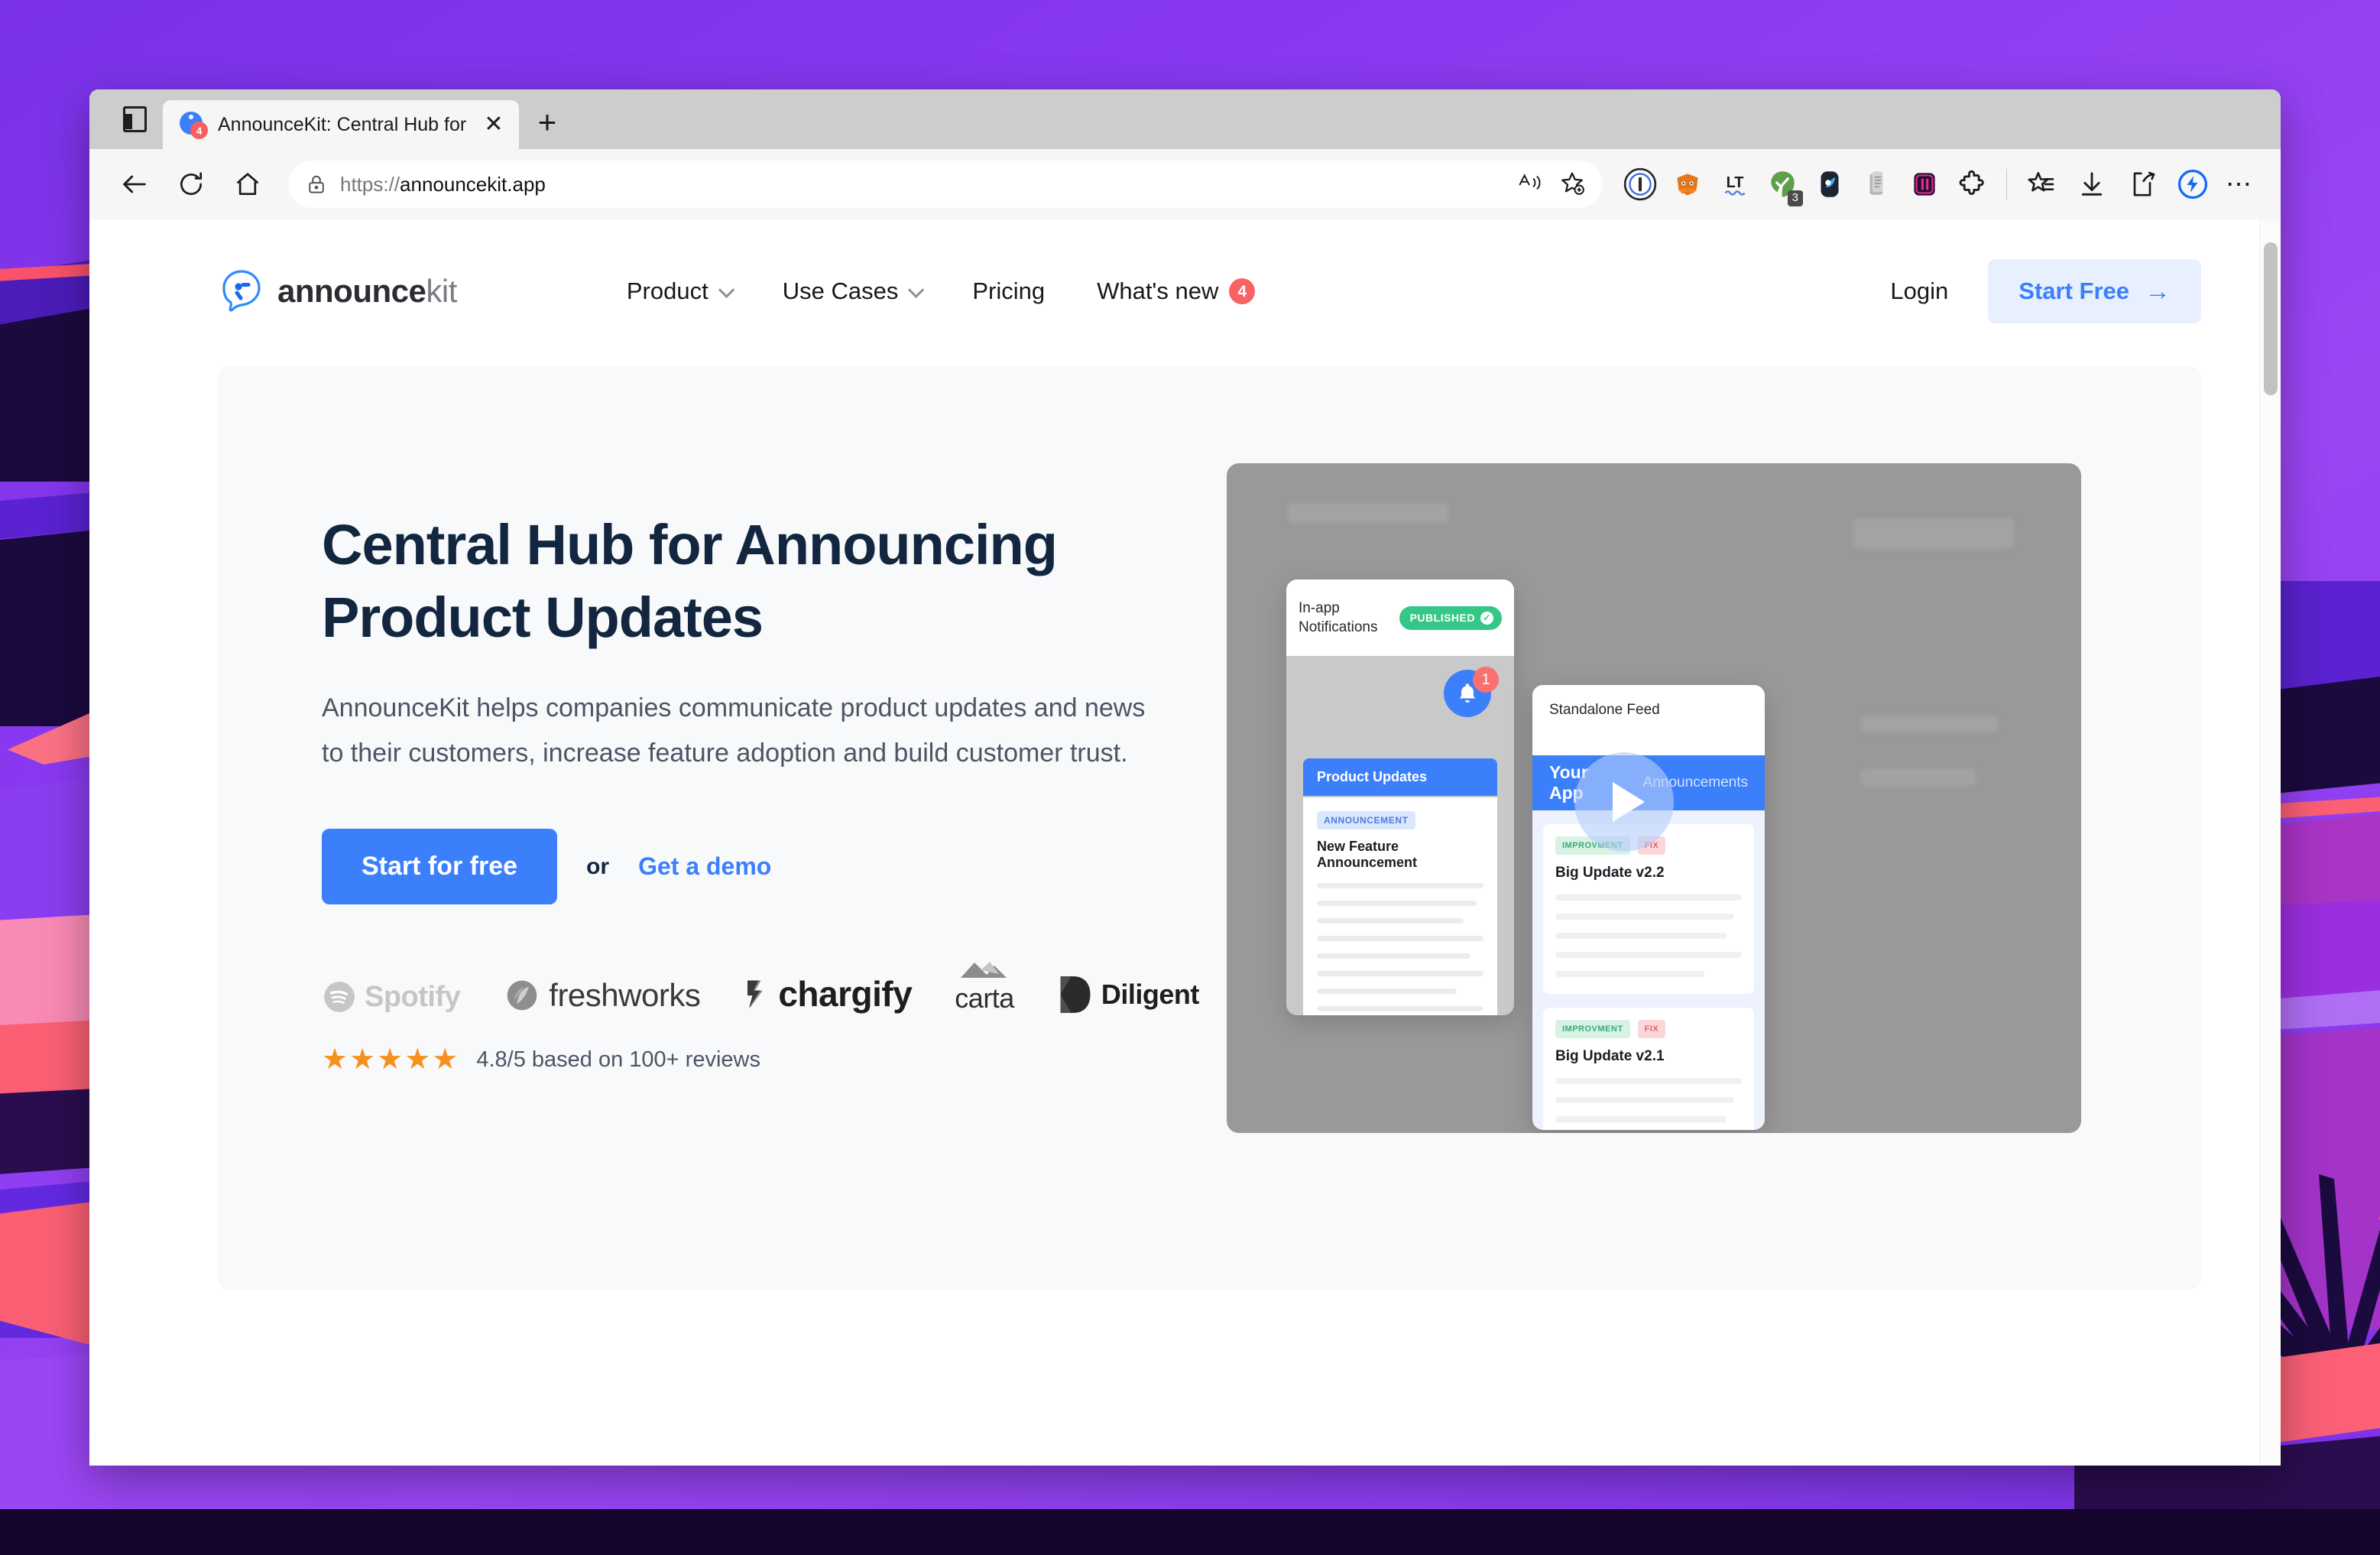 The width and height of the screenshot is (2380, 1555). What do you see at coordinates (316, 184) in the screenshot?
I see `lock-icon` at bounding box center [316, 184].